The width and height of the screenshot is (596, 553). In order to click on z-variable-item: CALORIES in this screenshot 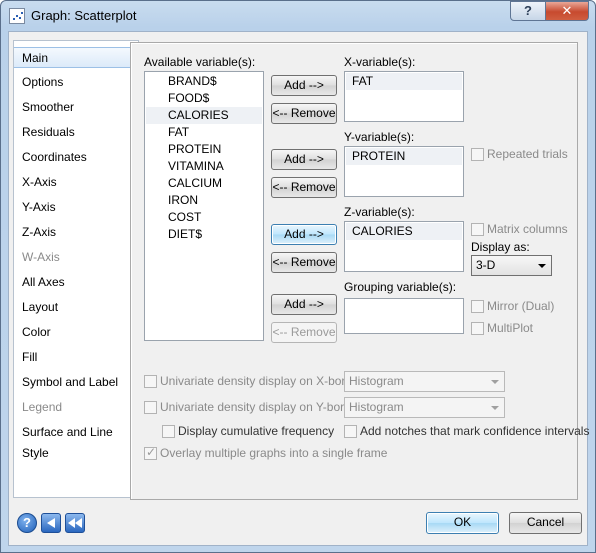, I will do `click(404, 231)`.